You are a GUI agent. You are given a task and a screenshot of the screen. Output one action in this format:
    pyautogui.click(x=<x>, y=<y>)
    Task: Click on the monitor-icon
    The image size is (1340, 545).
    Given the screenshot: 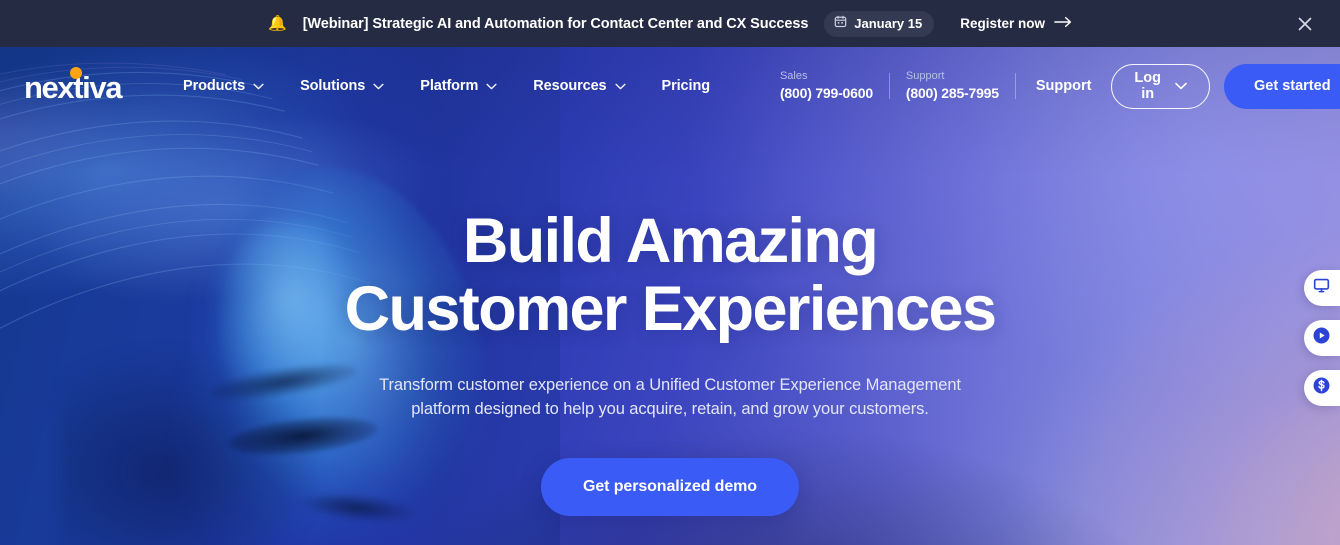 What is the action you would take?
    pyautogui.click(x=1321, y=288)
    